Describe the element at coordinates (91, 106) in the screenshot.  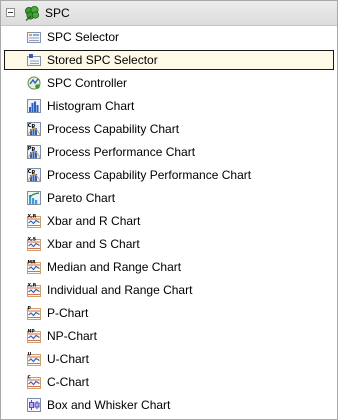
I see `tree-item-label: Histogram Chart` at that location.